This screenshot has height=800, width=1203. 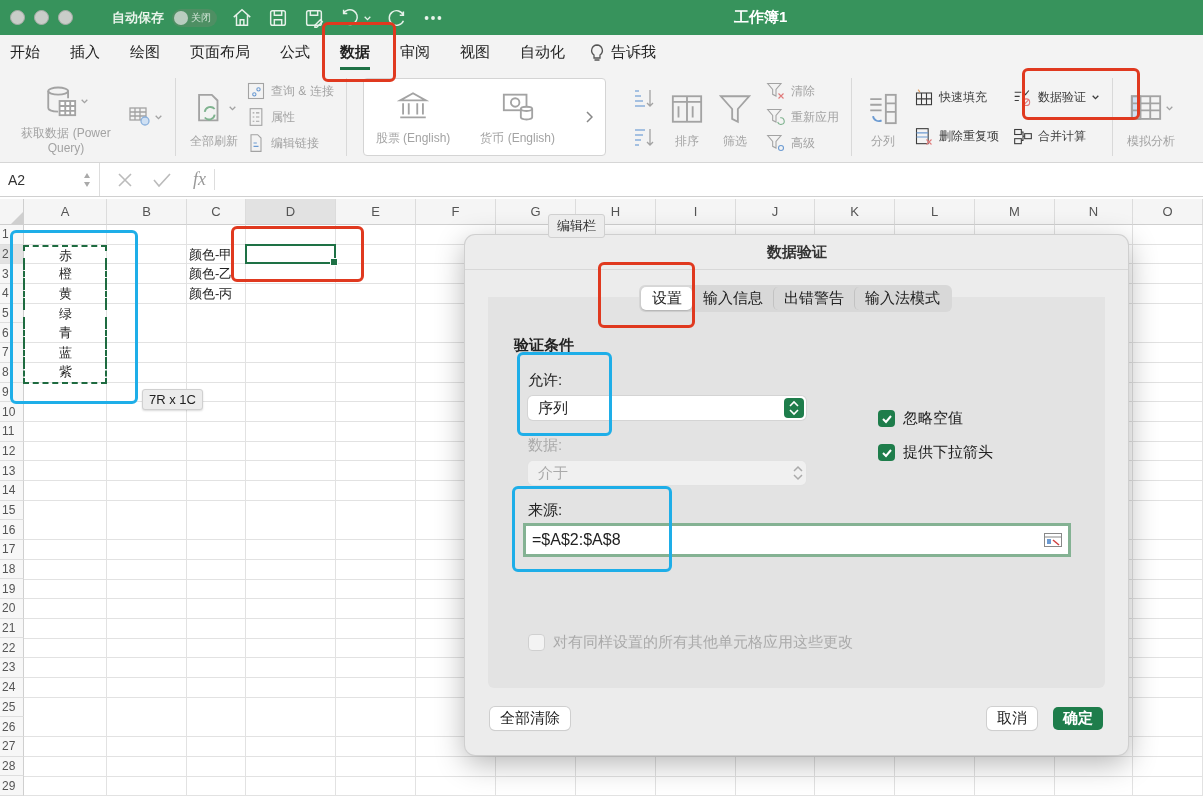 What do you see at coordinates (933, 418) in the screenshot?
I see `checkbox-label: 忽略空值` at bounding box center [933, 418].